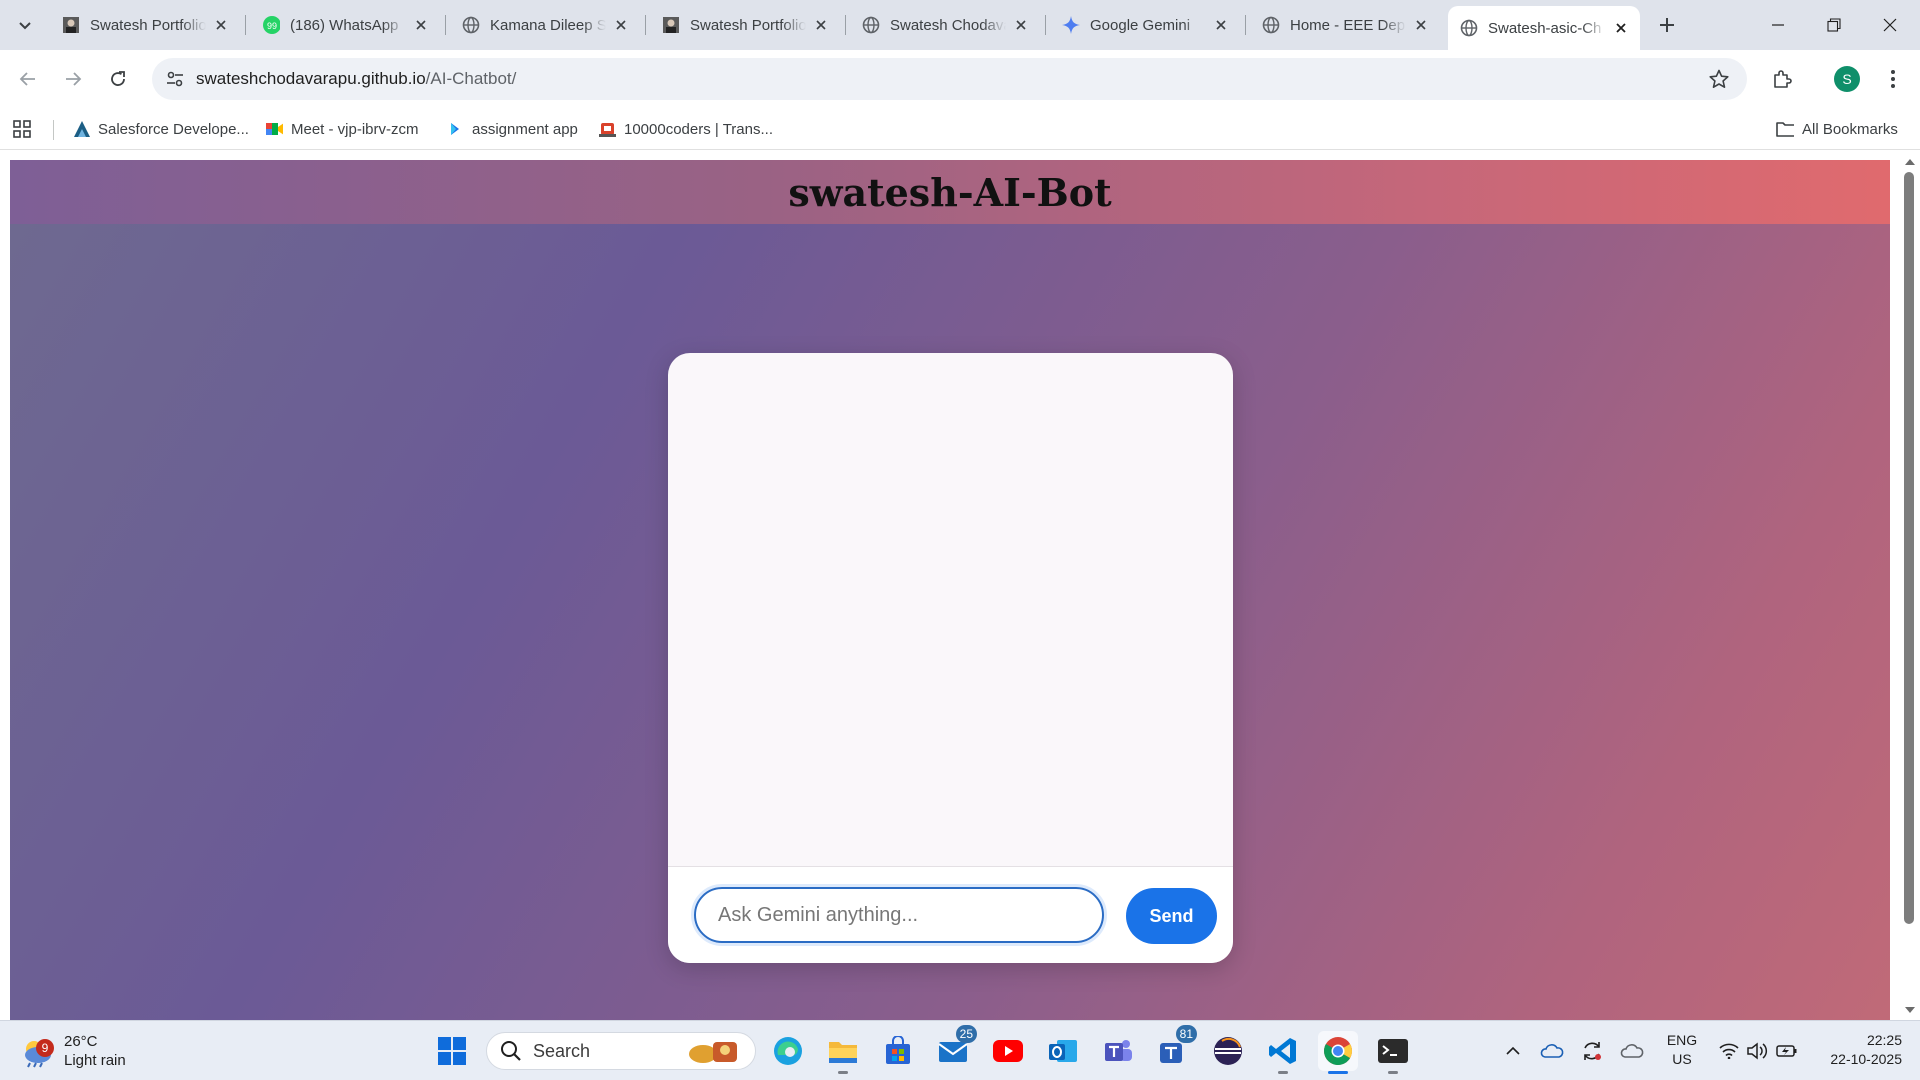  Describe the element at coordinates (1785, 129) in the screenshot. I see `folder-icon` at that location.